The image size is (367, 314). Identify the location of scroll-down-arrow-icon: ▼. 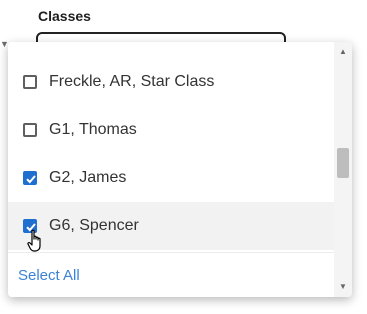
(343, 287).